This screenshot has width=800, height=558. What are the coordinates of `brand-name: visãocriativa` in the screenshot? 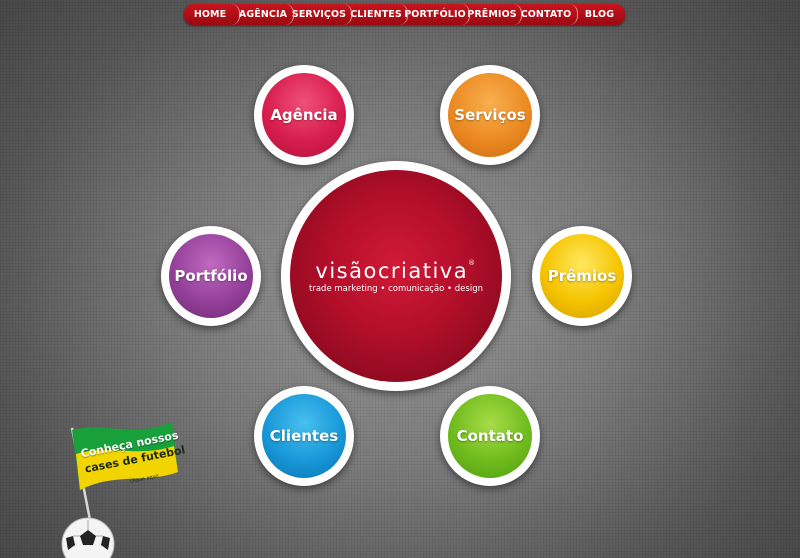 It's located at (392, 270).